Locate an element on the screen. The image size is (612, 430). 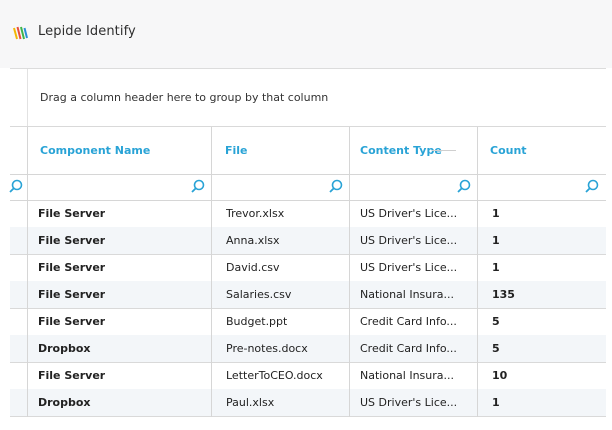
app-title: Lepide Identify is located at coordinates (87, 31).